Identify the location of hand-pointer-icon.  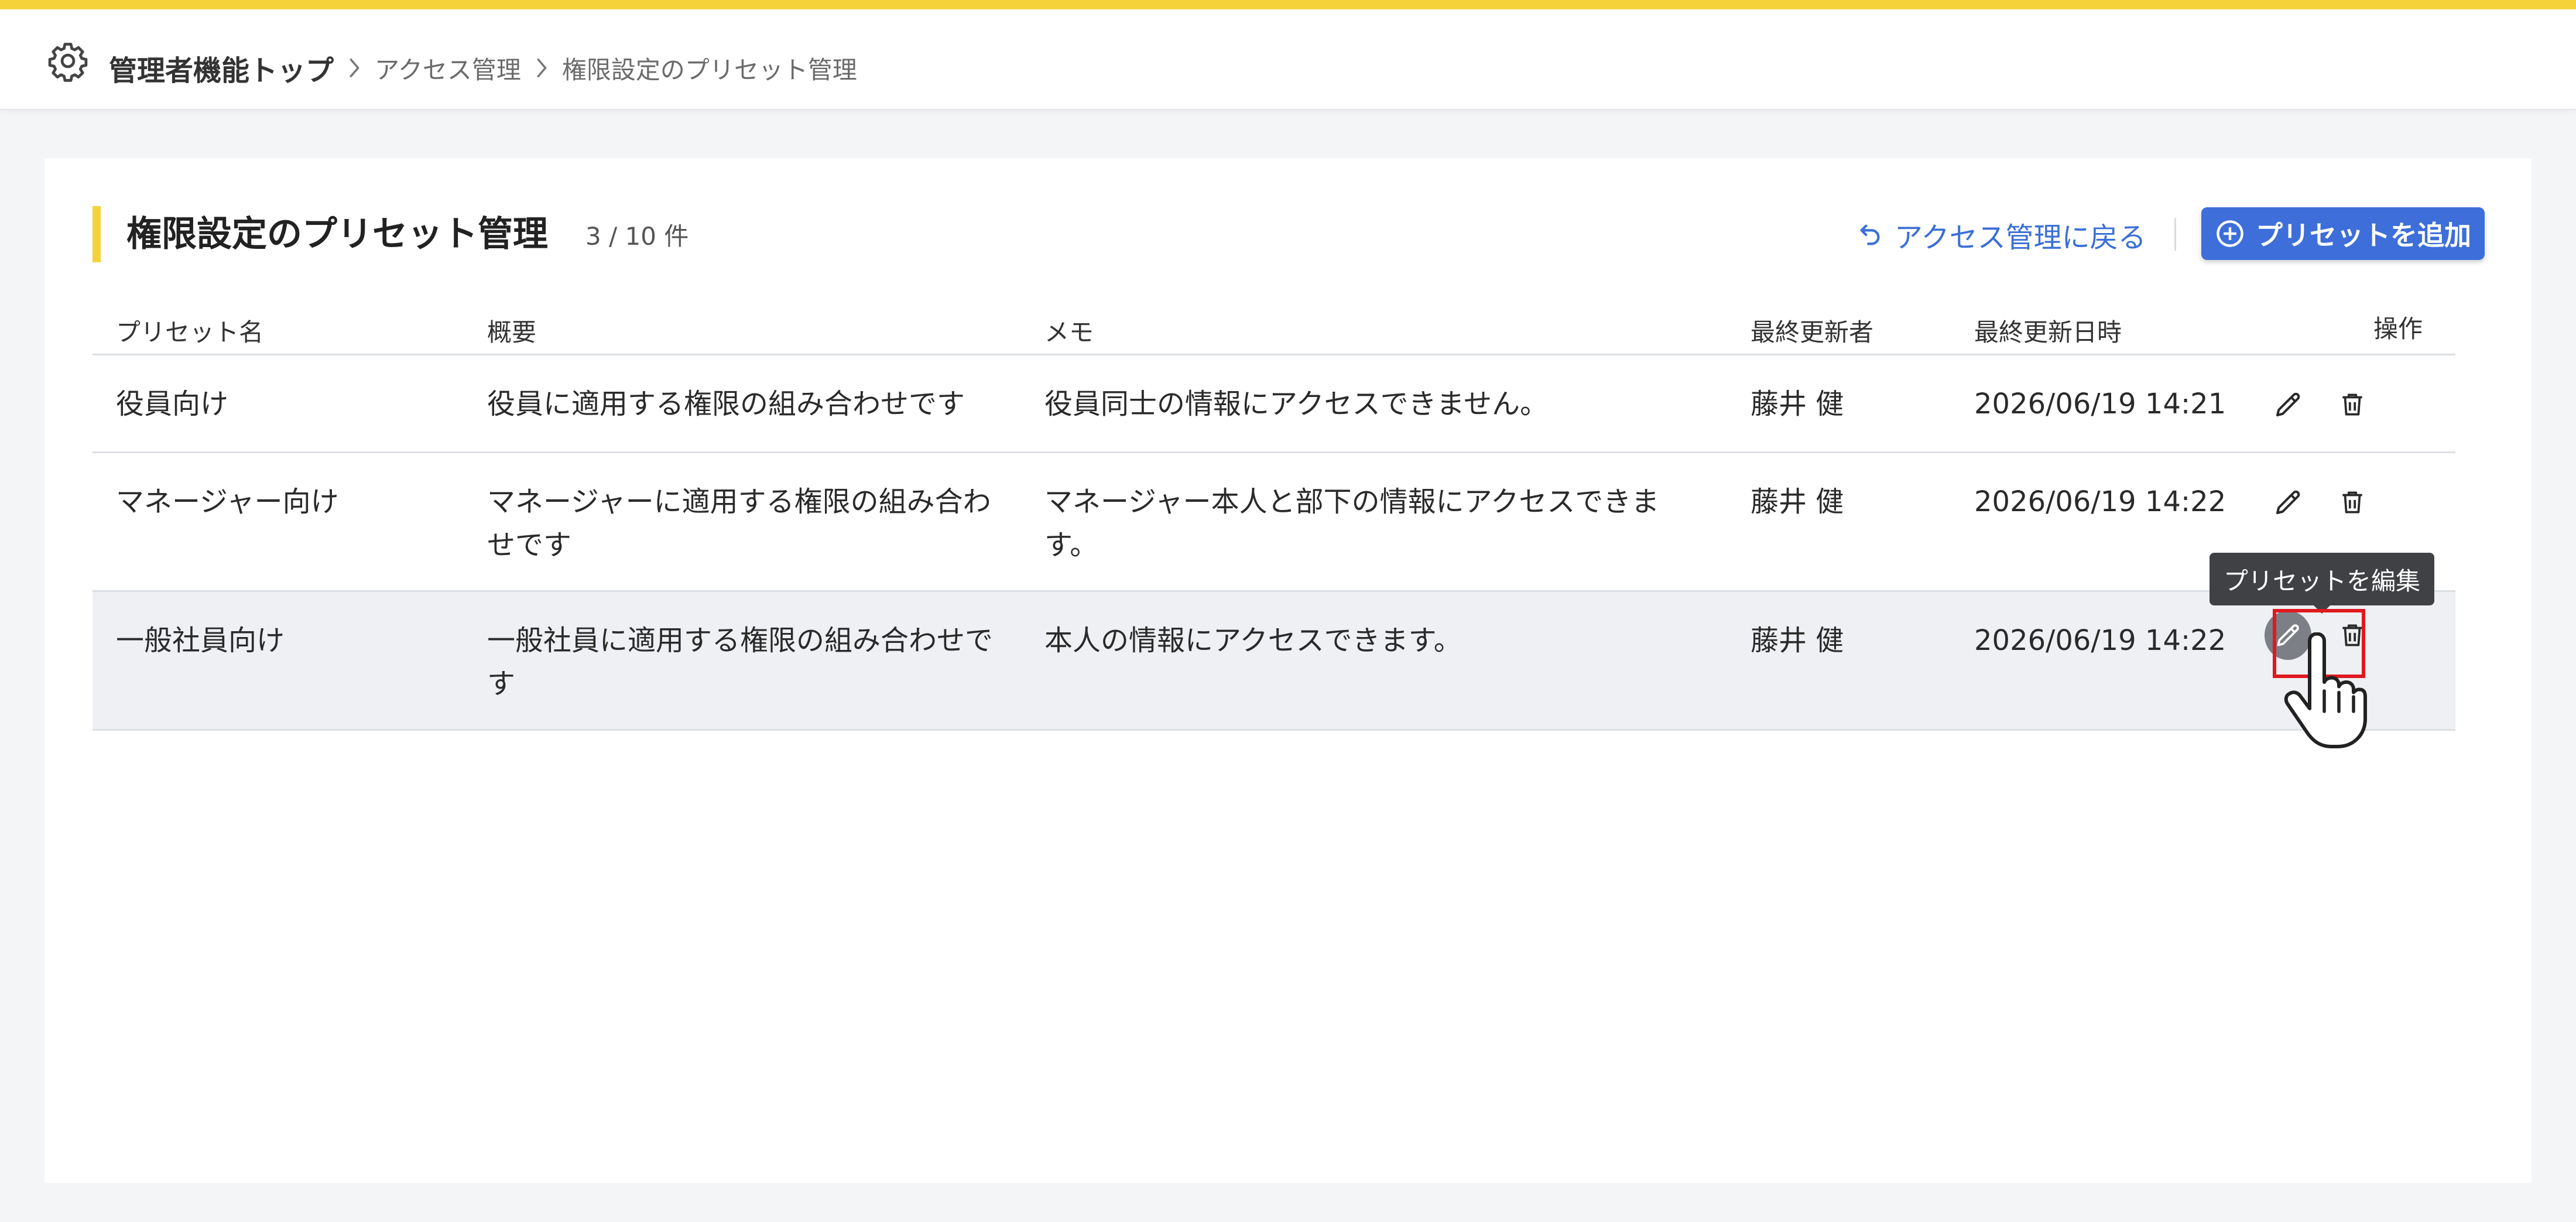
(2325, 690).